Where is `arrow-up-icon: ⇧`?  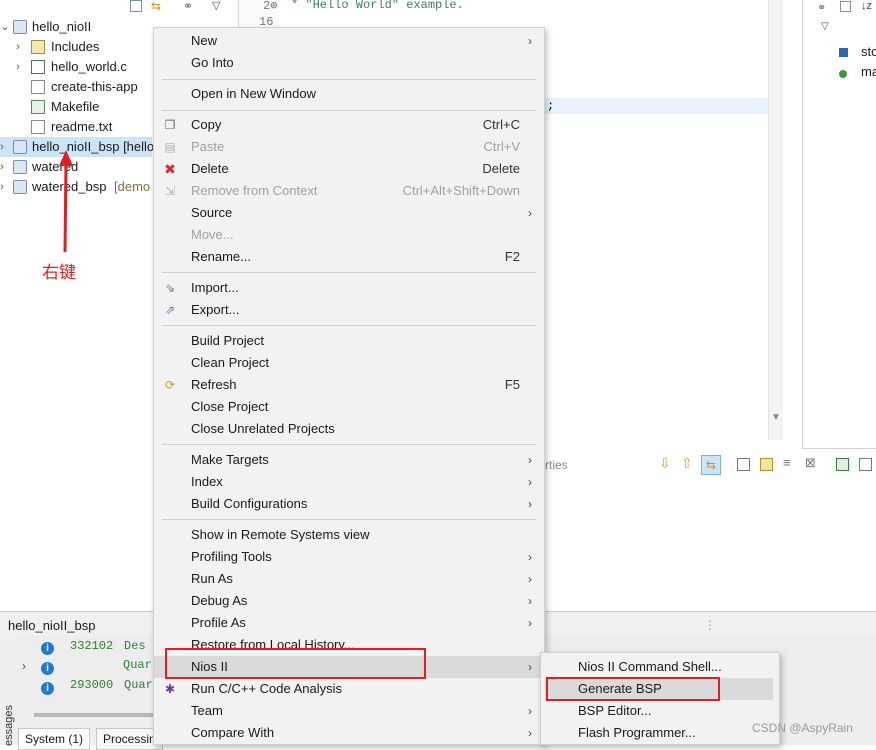
arrow-up-icon: ⇧ is located at coordinates (687, 463).